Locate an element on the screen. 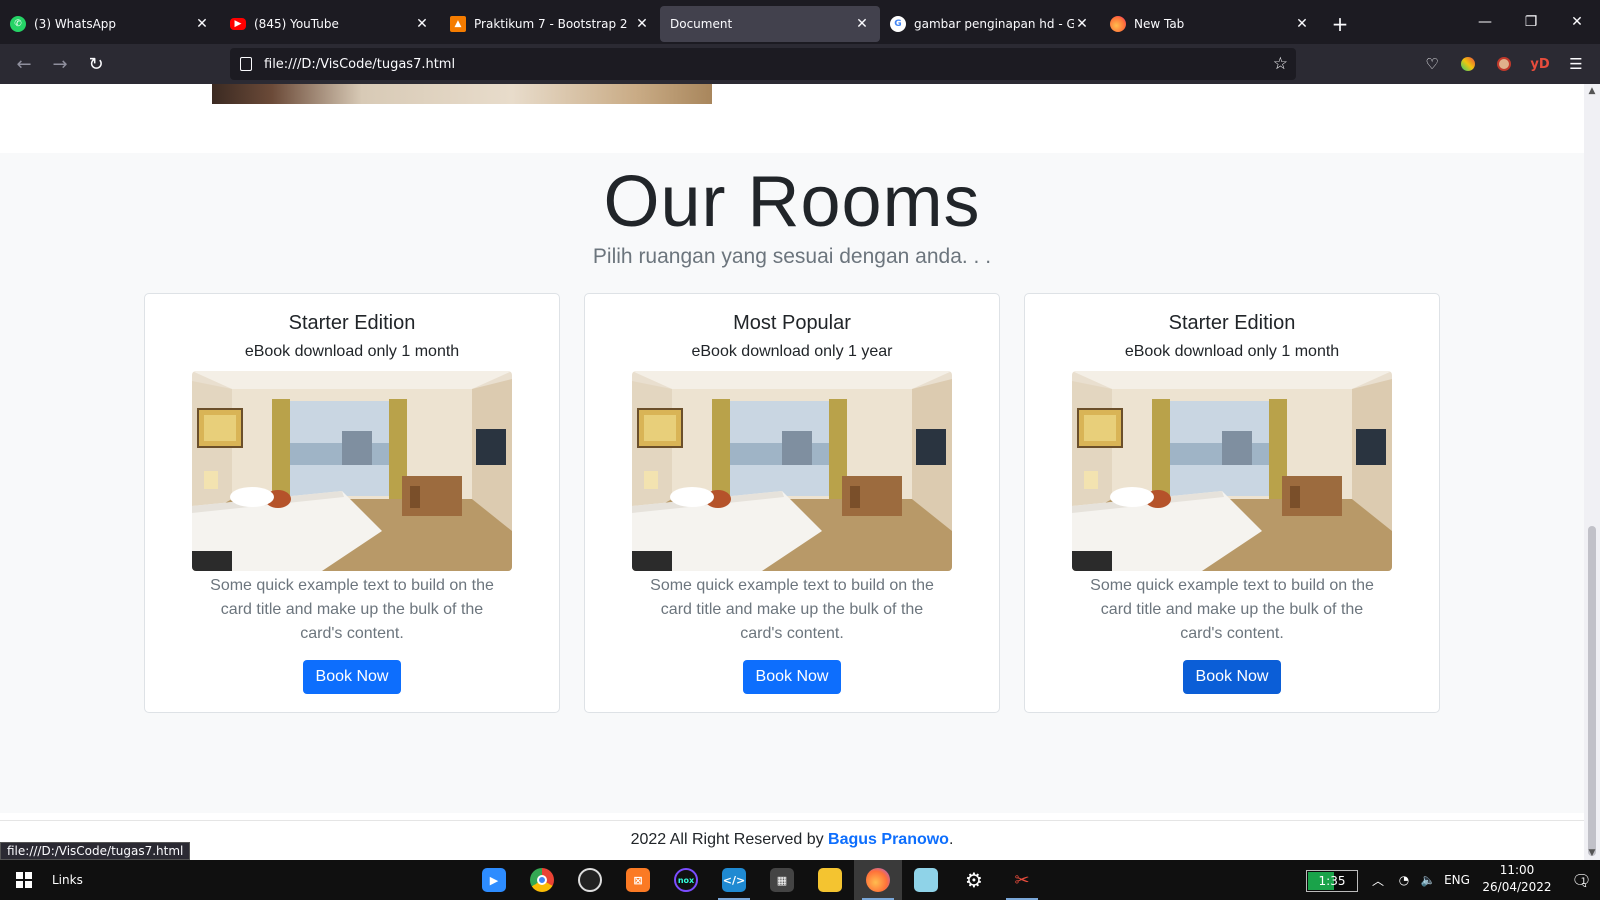 Image resolution: width=1600 pixels, height=900 pixels. taskbar-explorer is located at coordinates (830, 880).